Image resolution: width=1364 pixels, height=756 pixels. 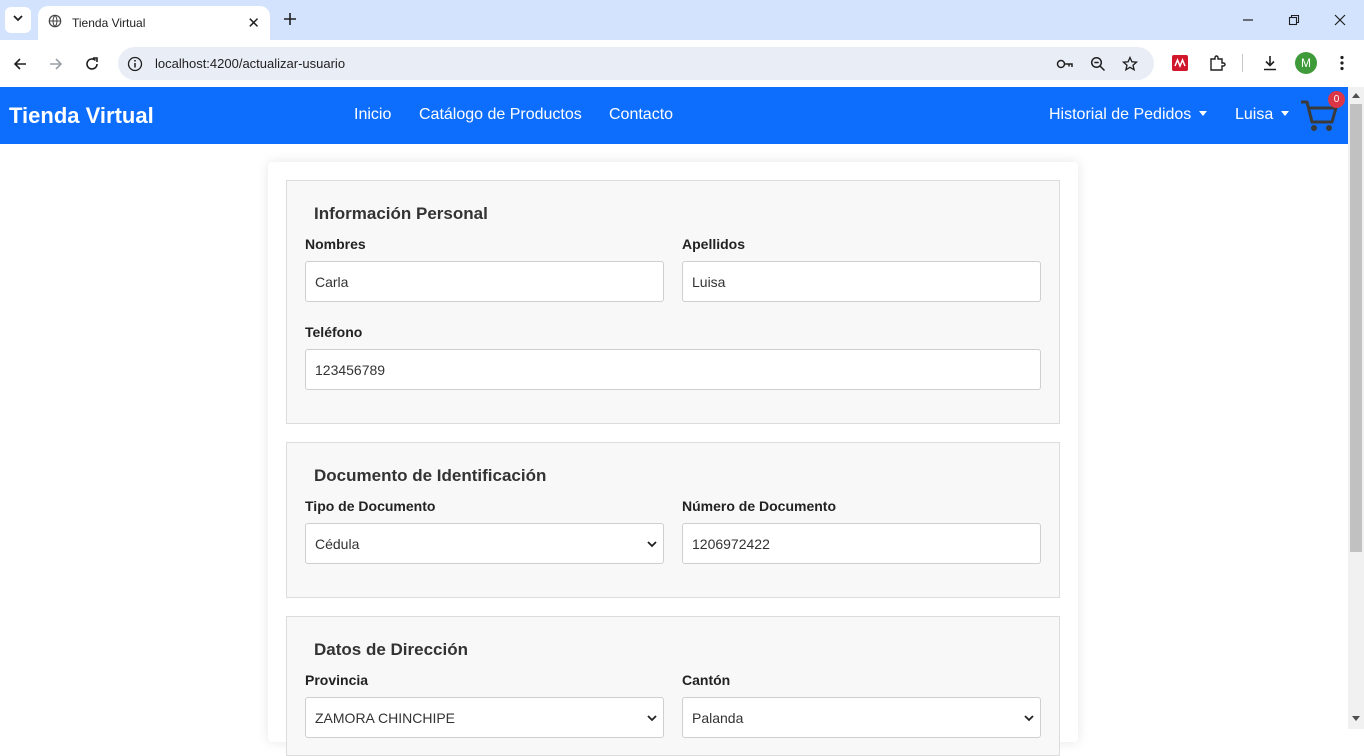 I want to click on tab-search-button, so click(x=18, y=20).